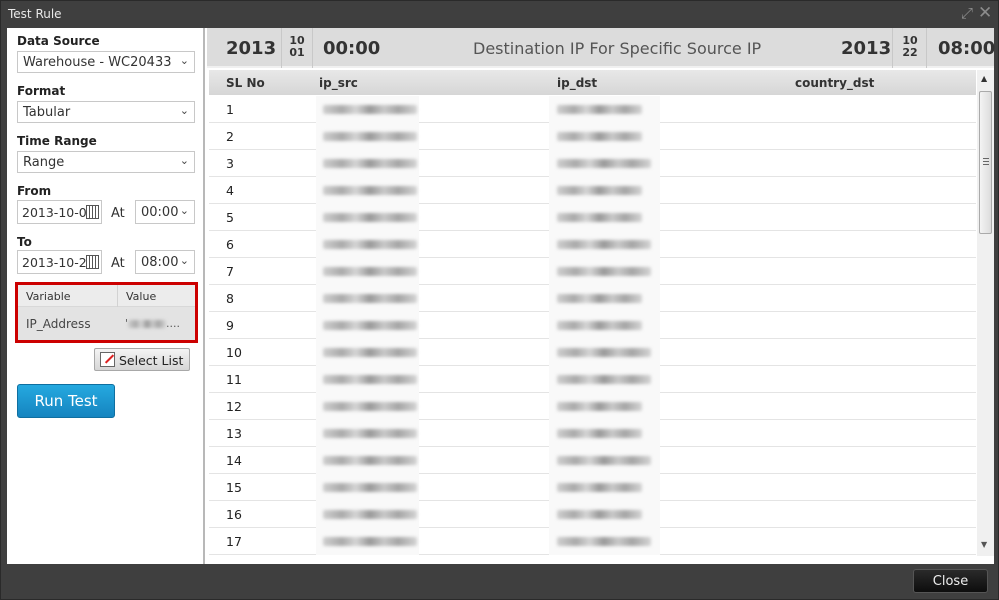  I want to click on table-row: 13, so click(592, 433).